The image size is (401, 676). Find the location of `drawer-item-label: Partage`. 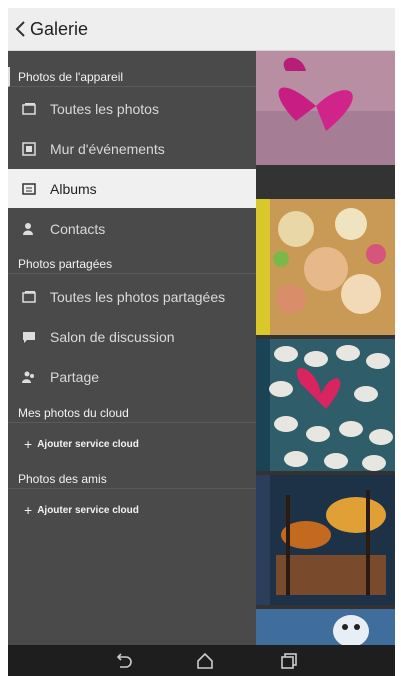

drawer-item-label: Partage is located at coordinates (75, 376).